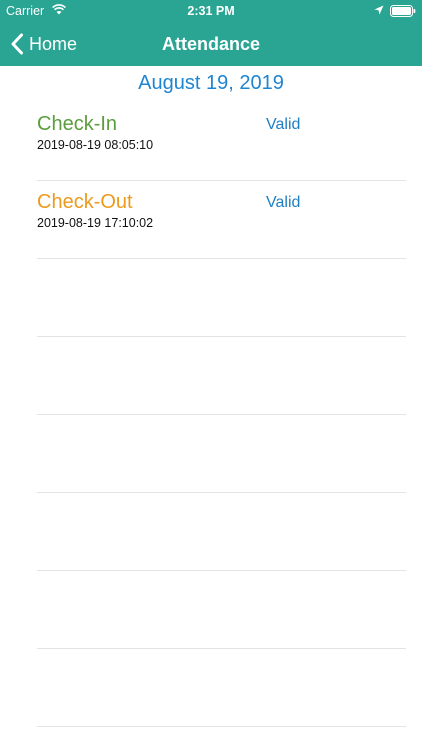 This screenshot has height=750, width=422. I want to click on record-type: Check-Out, so click(85, 202).